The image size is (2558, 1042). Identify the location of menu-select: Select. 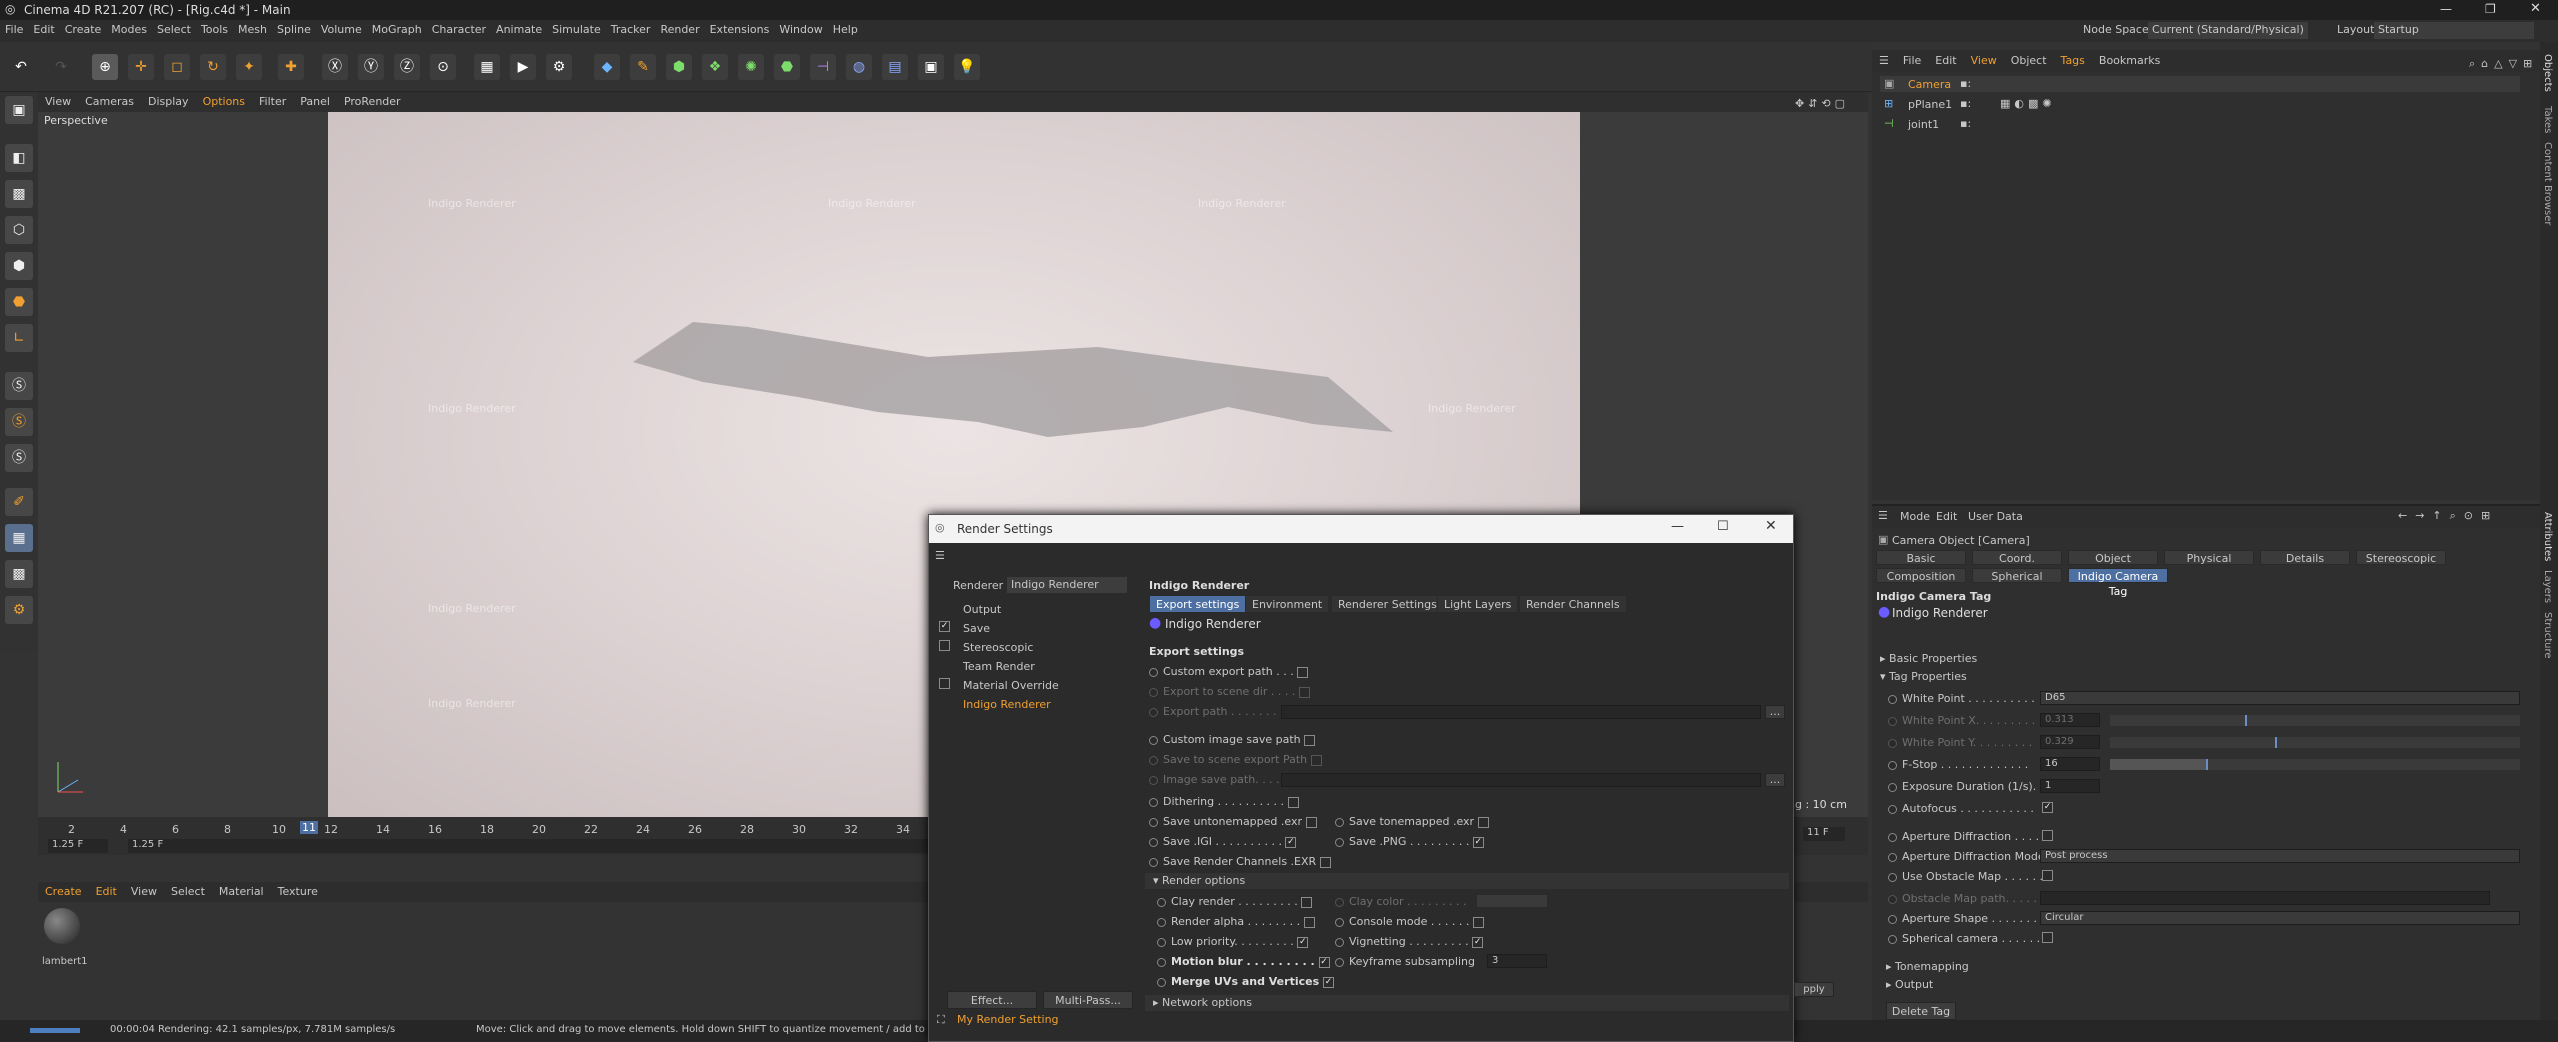
(174, 28).